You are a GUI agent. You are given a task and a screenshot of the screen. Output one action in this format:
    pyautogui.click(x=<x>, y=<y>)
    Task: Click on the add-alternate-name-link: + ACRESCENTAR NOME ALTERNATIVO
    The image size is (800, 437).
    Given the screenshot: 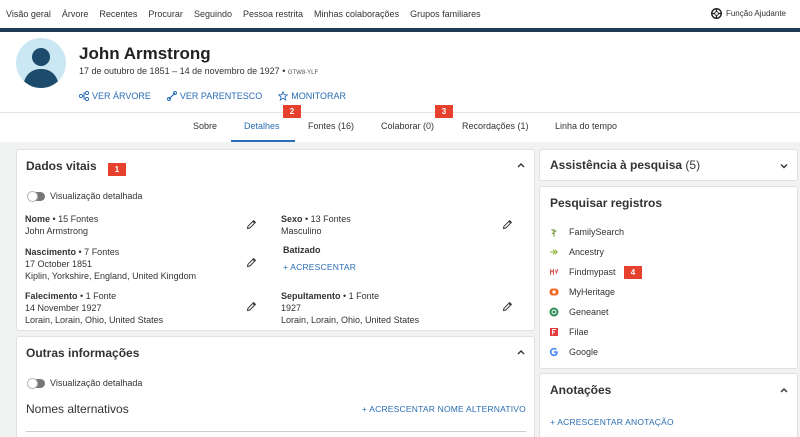 What is the action you would take?
    pyautogui.click(x=444, y=409)
    